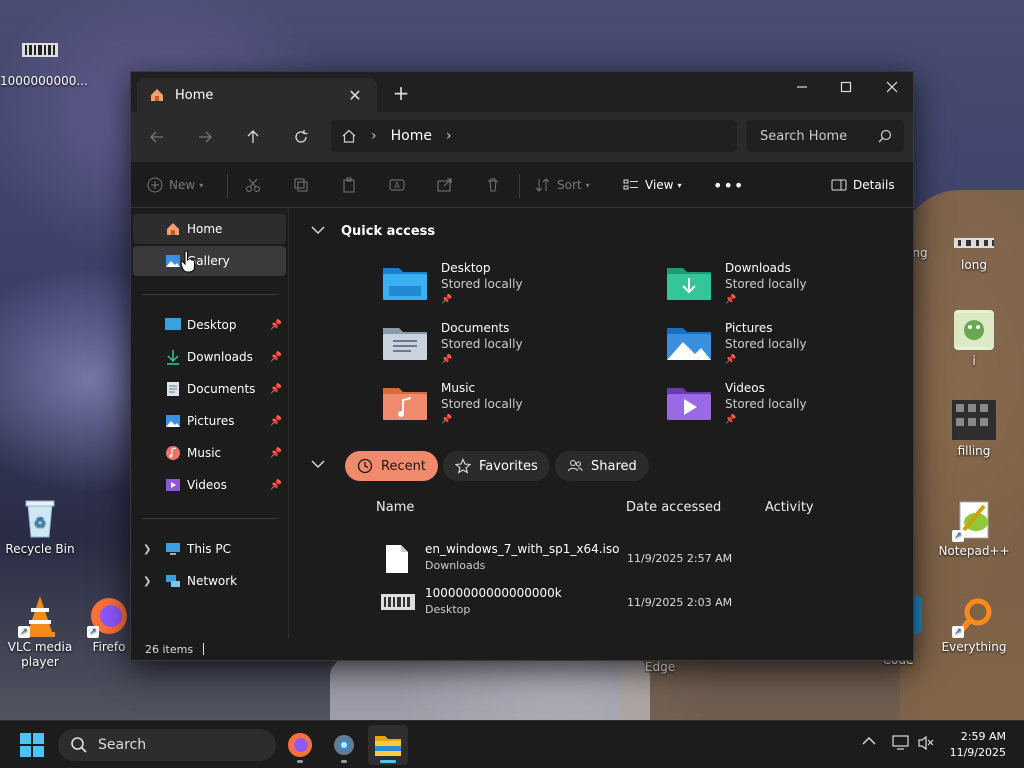 This screenshot has width=1024, height=768. I want to click on recent-section-toggle, so click(326, 465).